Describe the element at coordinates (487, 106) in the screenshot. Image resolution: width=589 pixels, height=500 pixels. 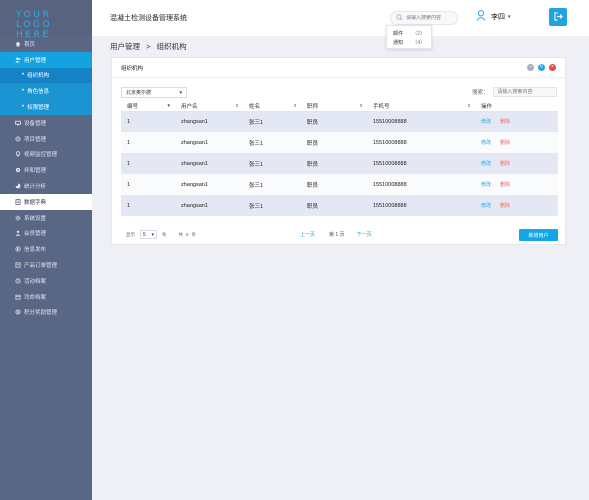
I see `column-header-label: 操作` at that location.